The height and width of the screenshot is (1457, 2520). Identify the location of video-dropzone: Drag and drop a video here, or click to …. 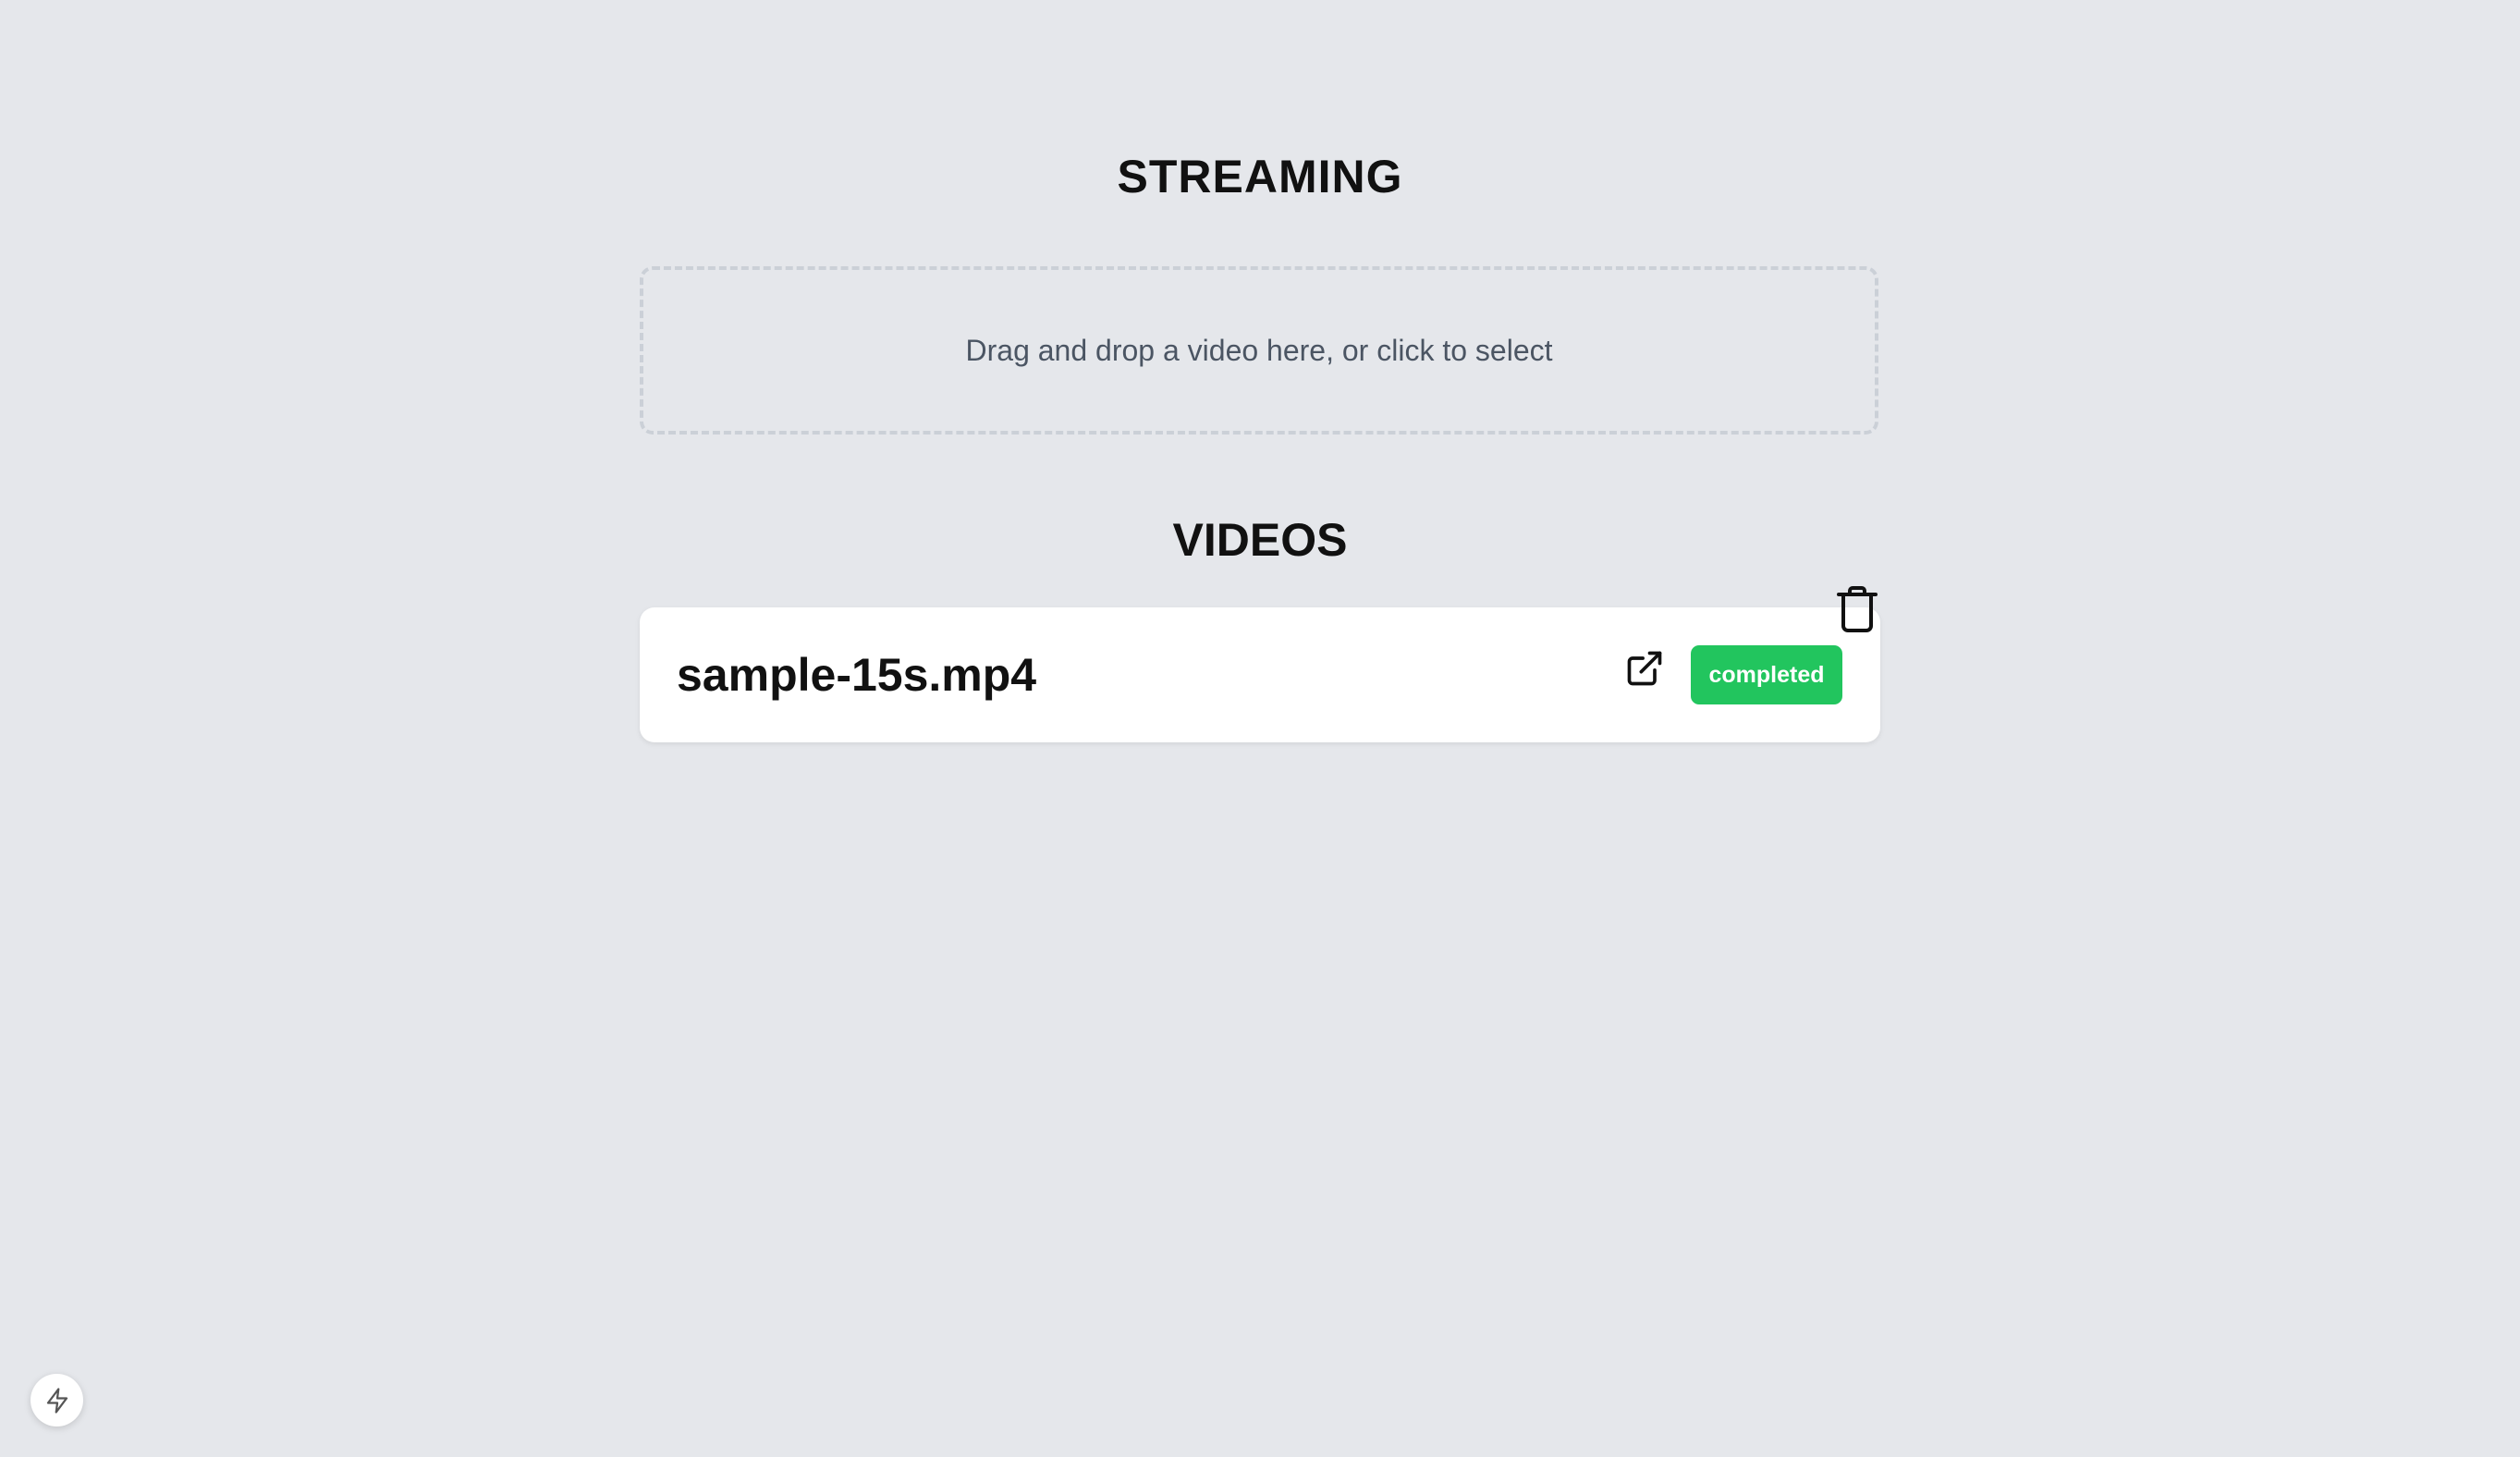
(1259, 351).